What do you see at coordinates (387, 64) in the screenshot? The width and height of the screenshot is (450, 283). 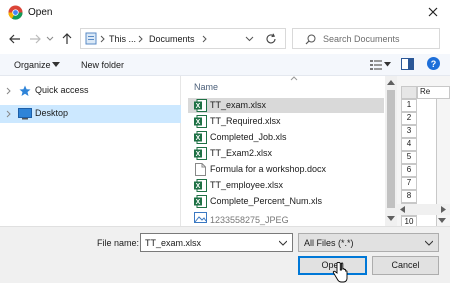 I see `view-dropdown-icon` at bounding box center [387, 64].